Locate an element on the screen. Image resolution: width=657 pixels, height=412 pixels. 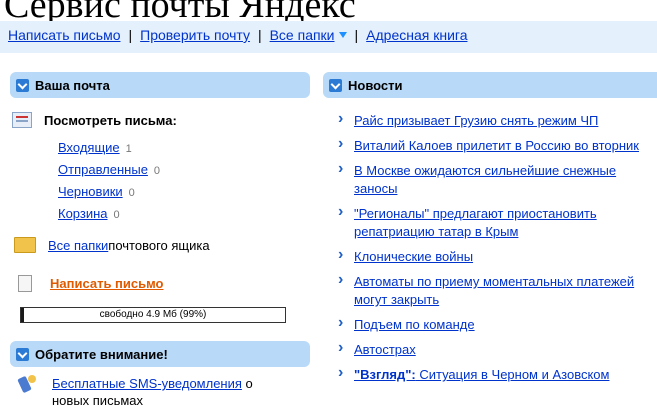
mail-panel-title: Ваша почта is located at coordinates (72, 85).